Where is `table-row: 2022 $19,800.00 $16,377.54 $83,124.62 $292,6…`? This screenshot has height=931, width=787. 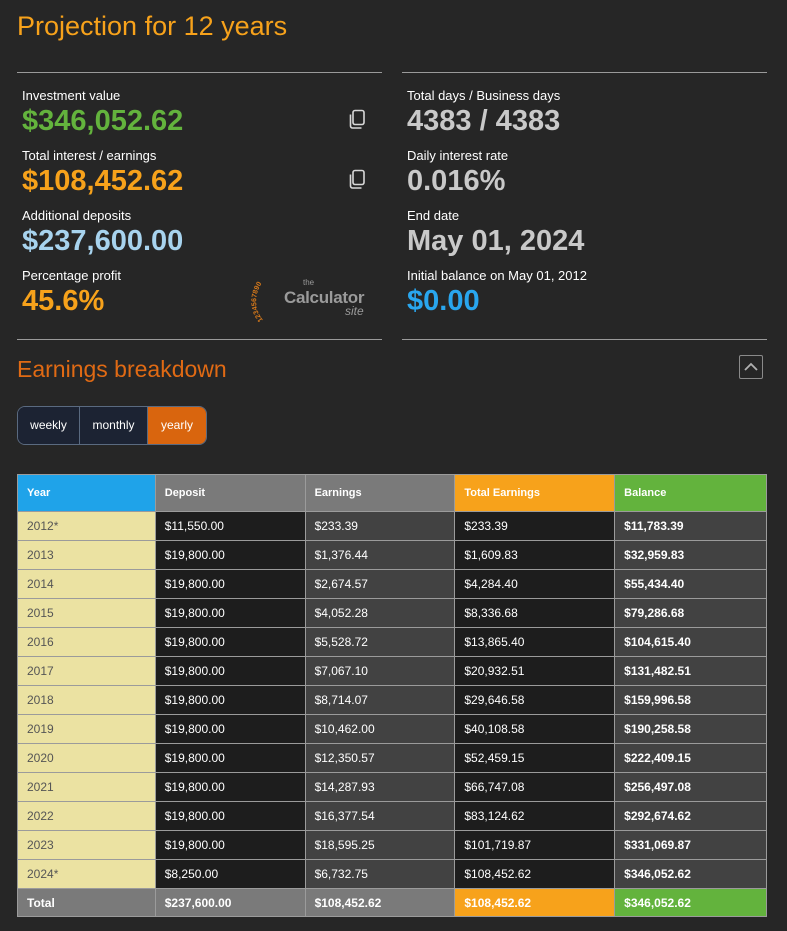
table-row: 2022 $19,800.00 $16,377.54 $83,124.62 $292,6… is located at coordinates (392, 816).